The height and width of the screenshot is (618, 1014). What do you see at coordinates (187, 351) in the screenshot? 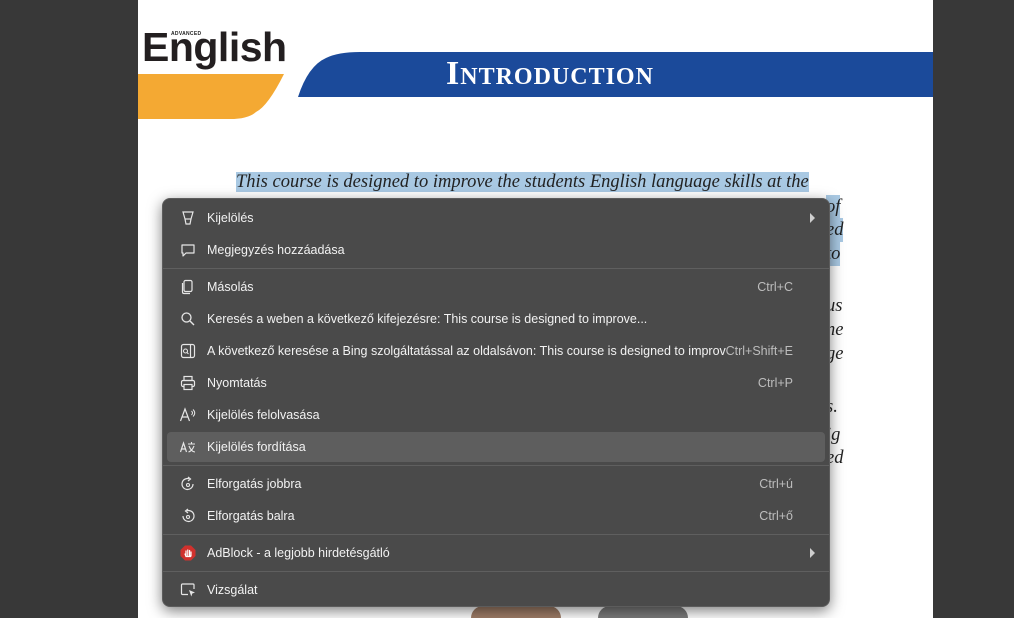
I see `sidebar-search-icon` at bounding box center [187, 351].